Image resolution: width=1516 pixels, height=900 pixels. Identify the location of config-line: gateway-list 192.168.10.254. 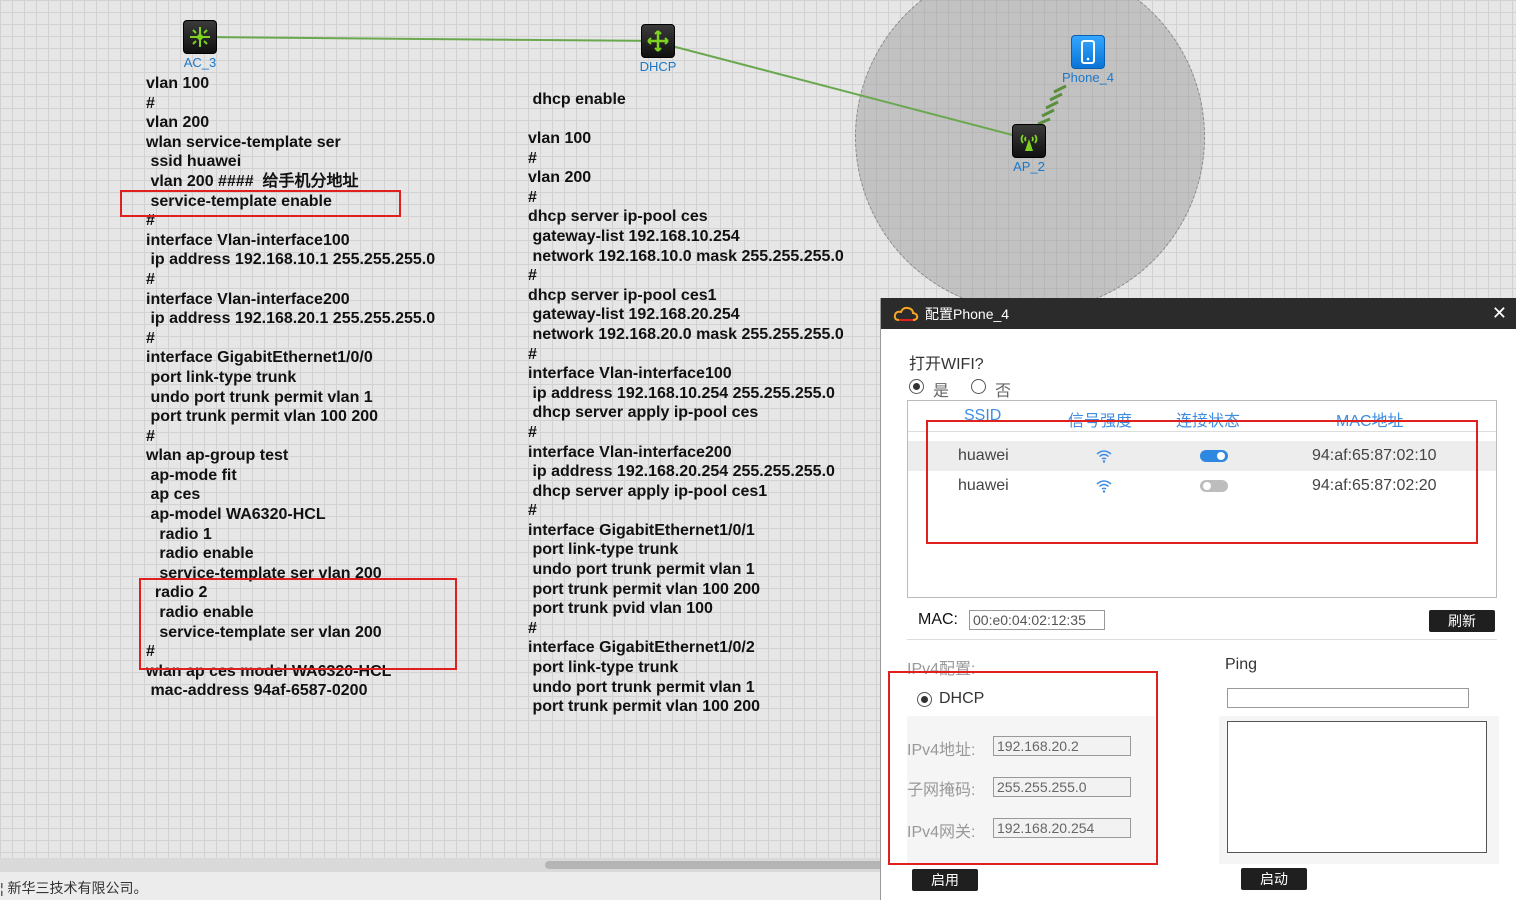
(634, 236).